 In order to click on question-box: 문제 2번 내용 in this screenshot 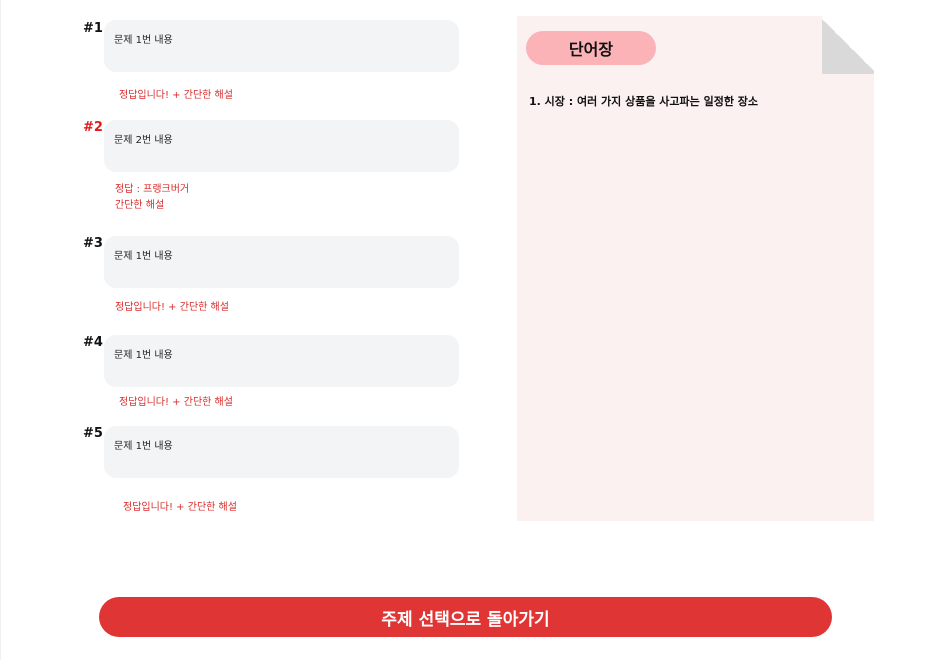, I will do `click(281, 146)`.